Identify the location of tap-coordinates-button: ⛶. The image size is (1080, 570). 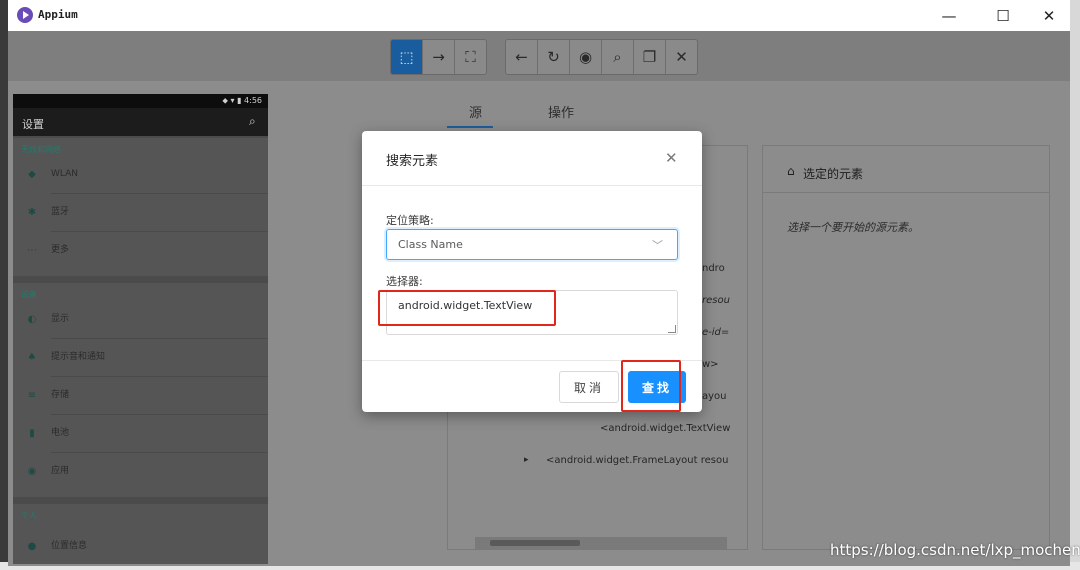
(470, 57).